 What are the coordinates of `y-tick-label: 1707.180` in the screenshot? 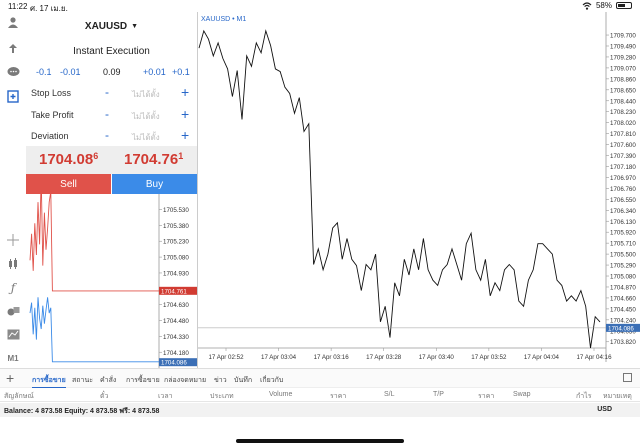 It's located at (623, 167).